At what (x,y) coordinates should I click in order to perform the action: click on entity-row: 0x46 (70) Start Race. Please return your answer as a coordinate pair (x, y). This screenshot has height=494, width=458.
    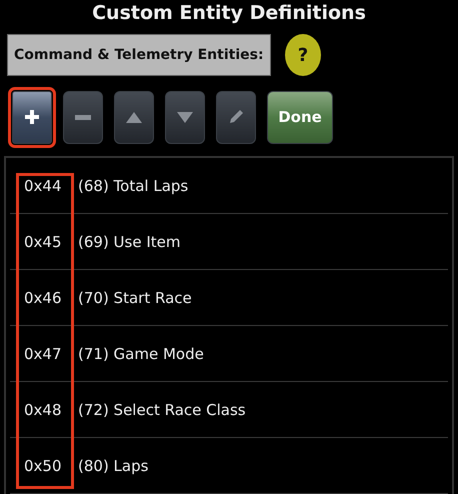
    Looking at the image, I should click on (229, 298).